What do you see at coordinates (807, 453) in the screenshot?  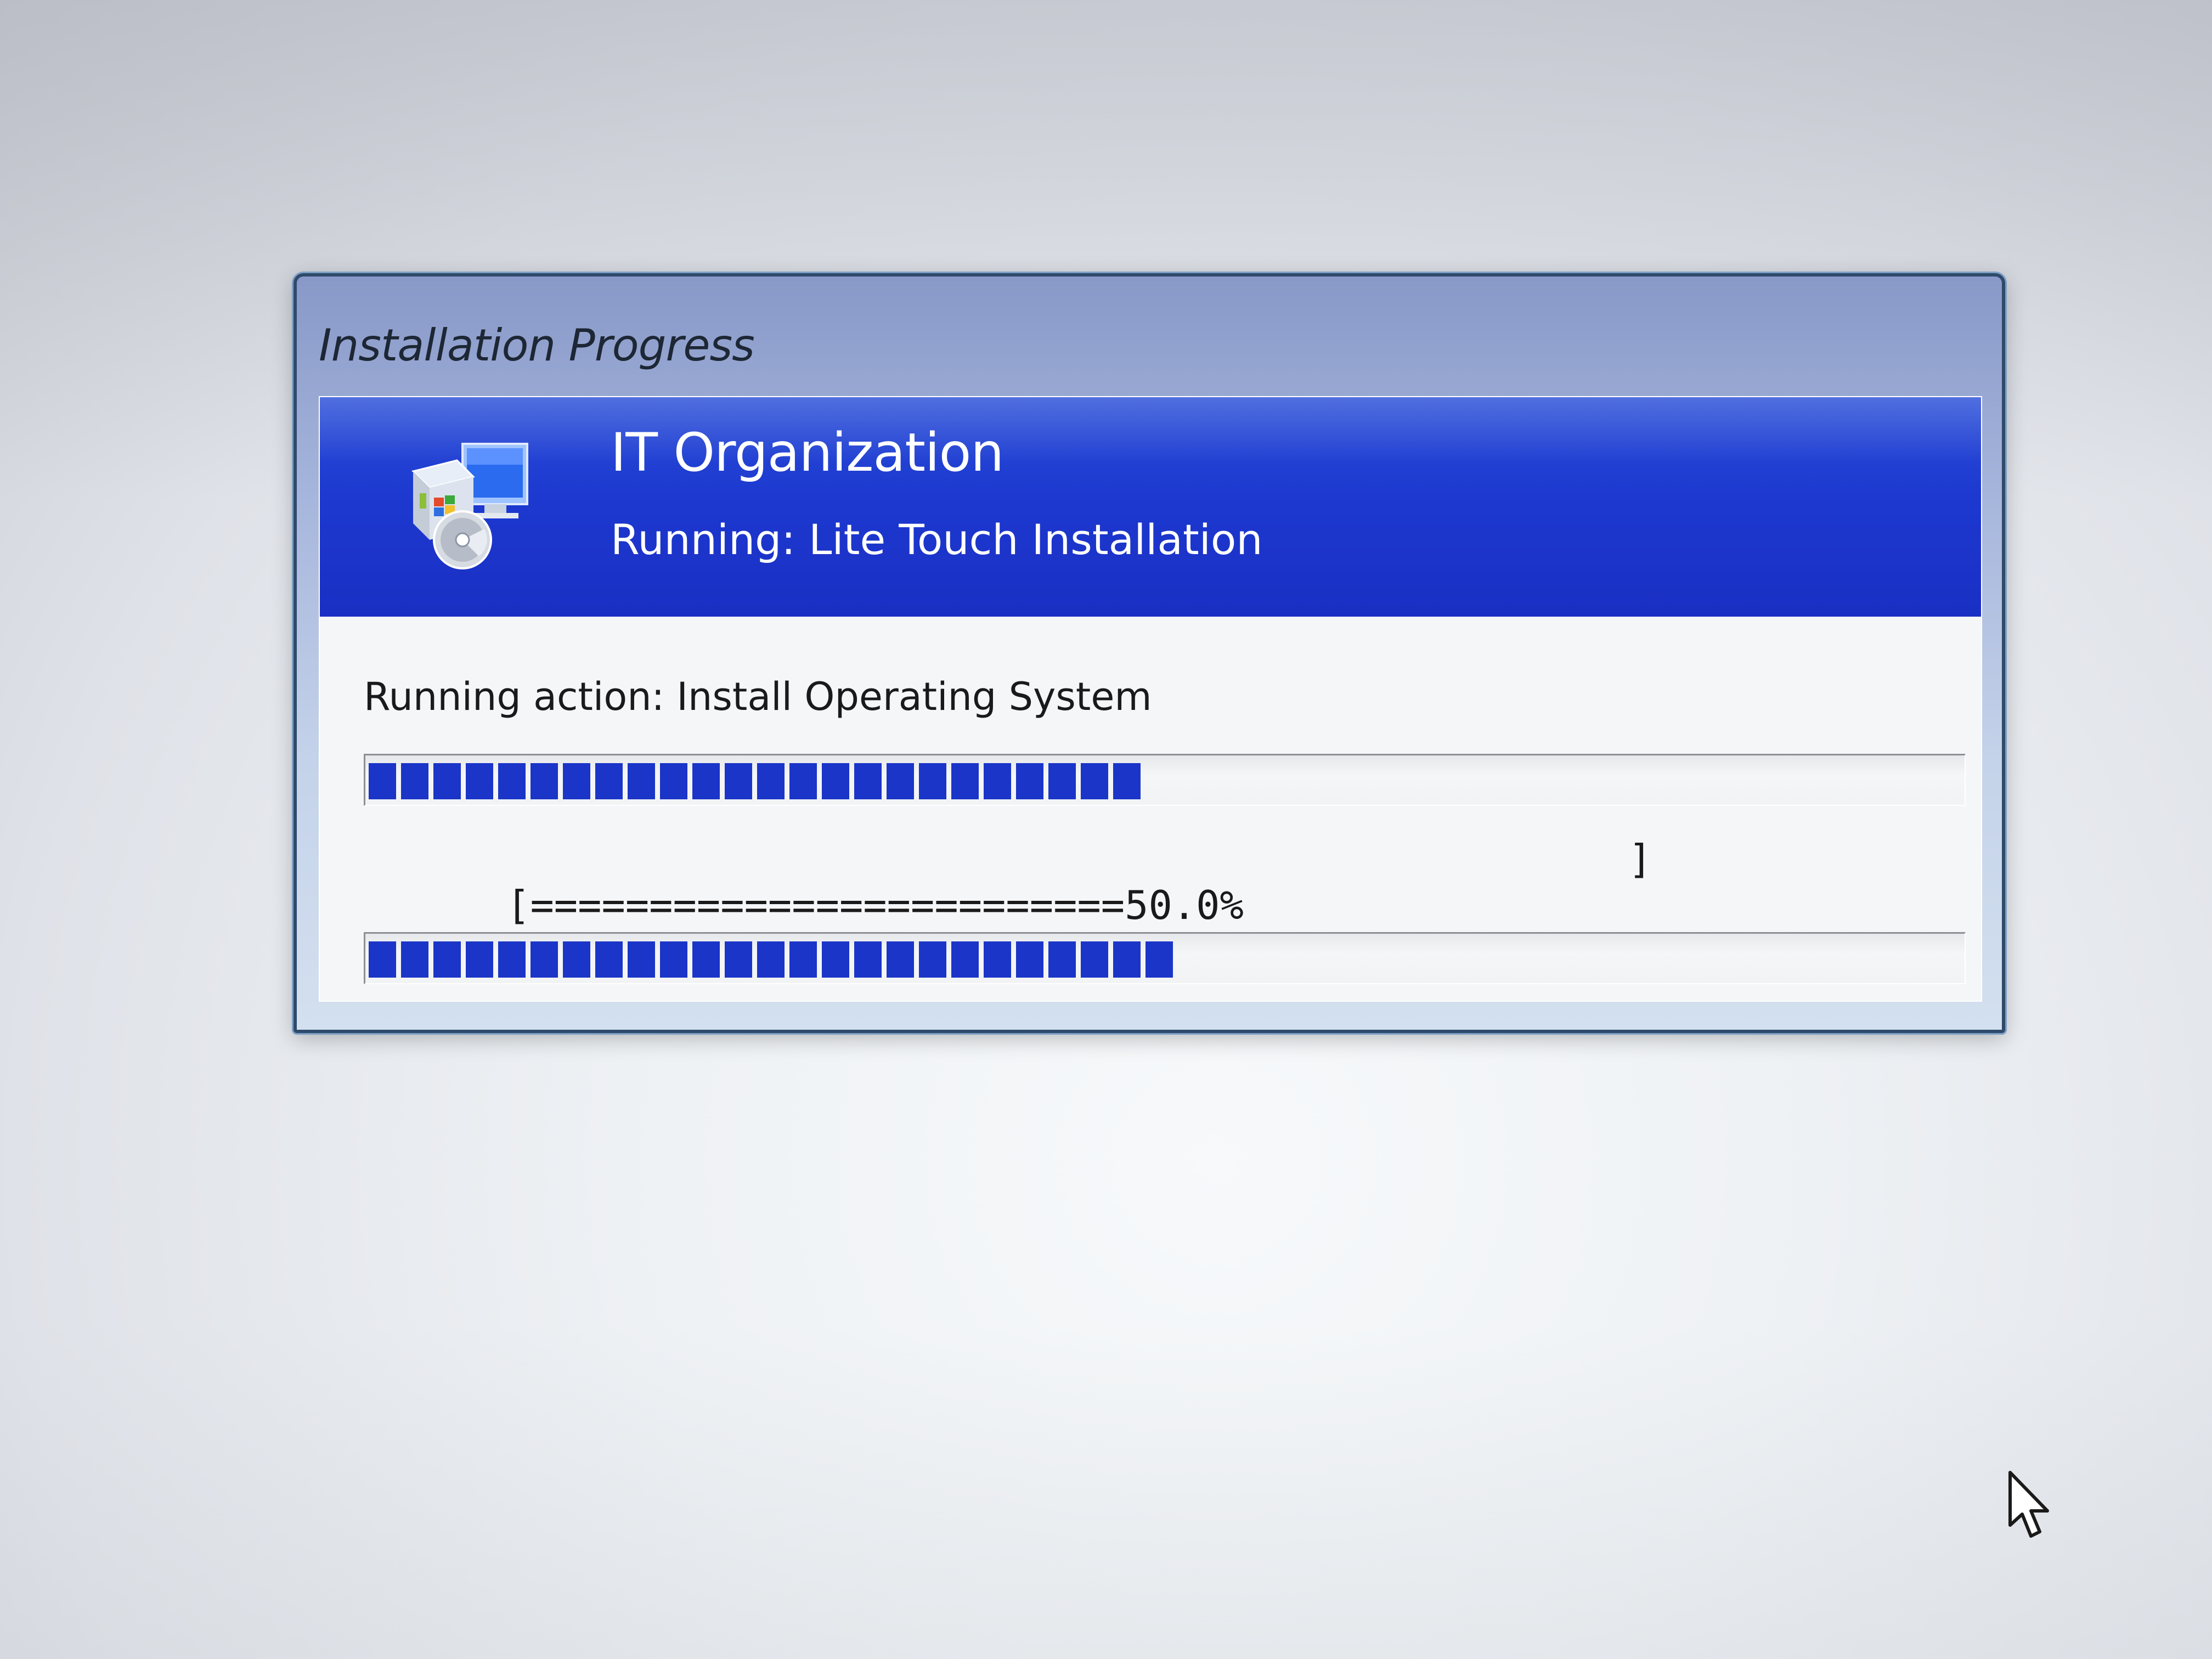 I see `organization-name: IT Organization` at bounding box center [807, 453].